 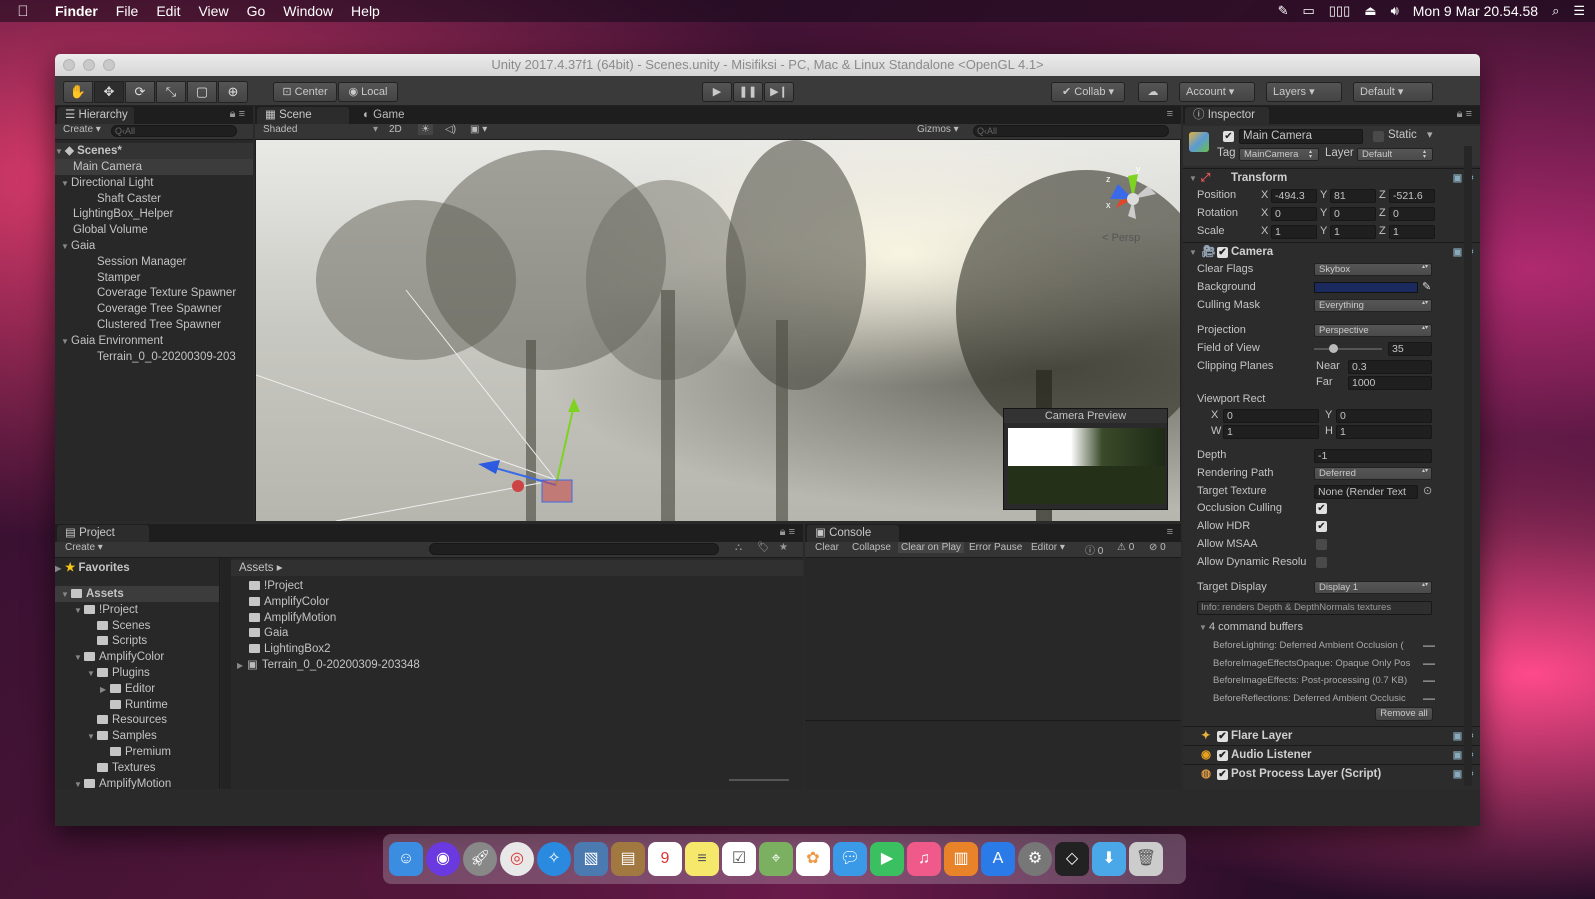 I want to click on hierarchy-item: Coverage Tree Spawner, so click(x=154, y=309).